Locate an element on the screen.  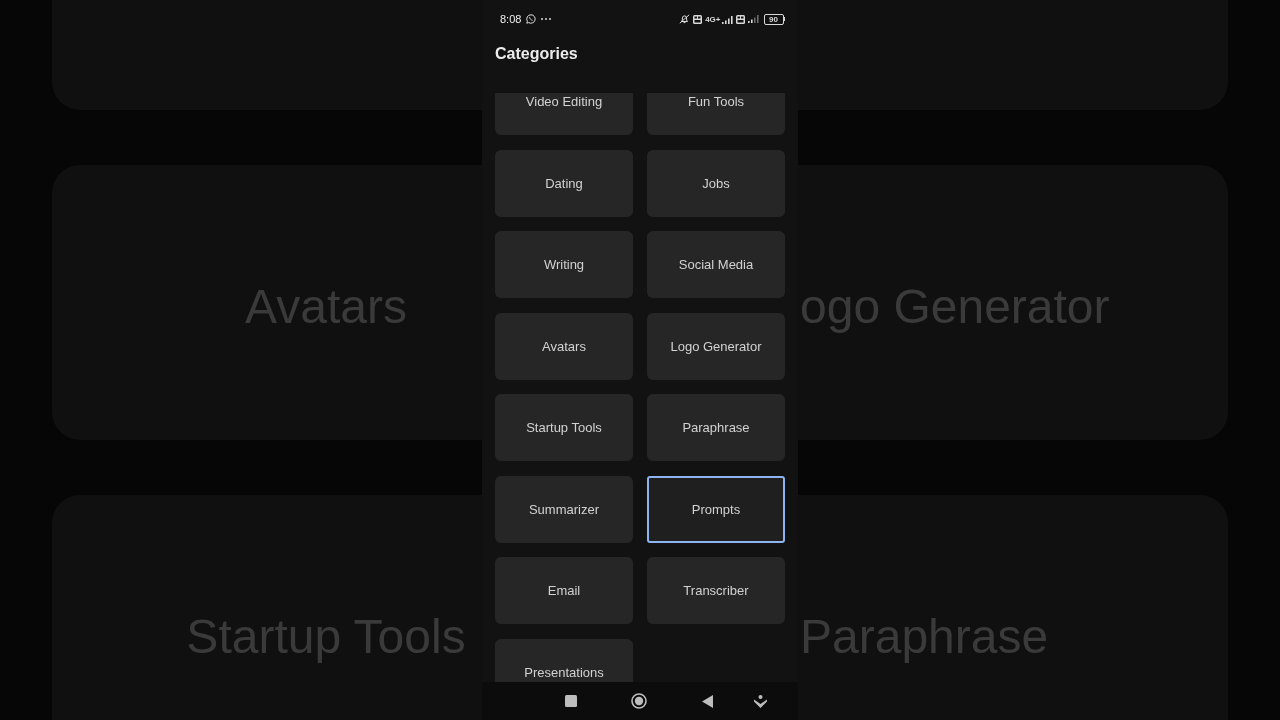
category-tile: Paraphrase is located at coordinates (716, 427).